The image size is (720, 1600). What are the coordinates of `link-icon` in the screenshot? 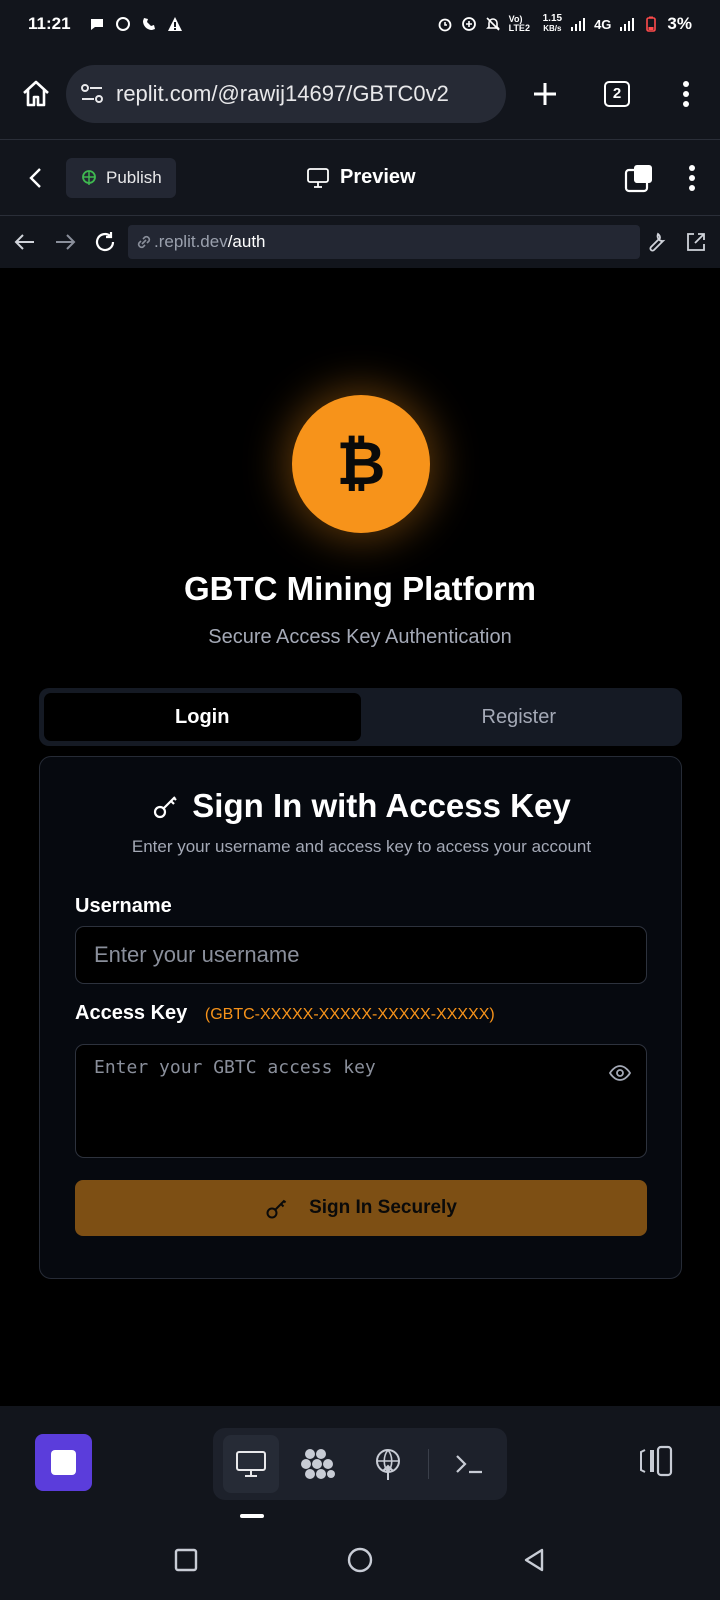 It's located at (144, 242).